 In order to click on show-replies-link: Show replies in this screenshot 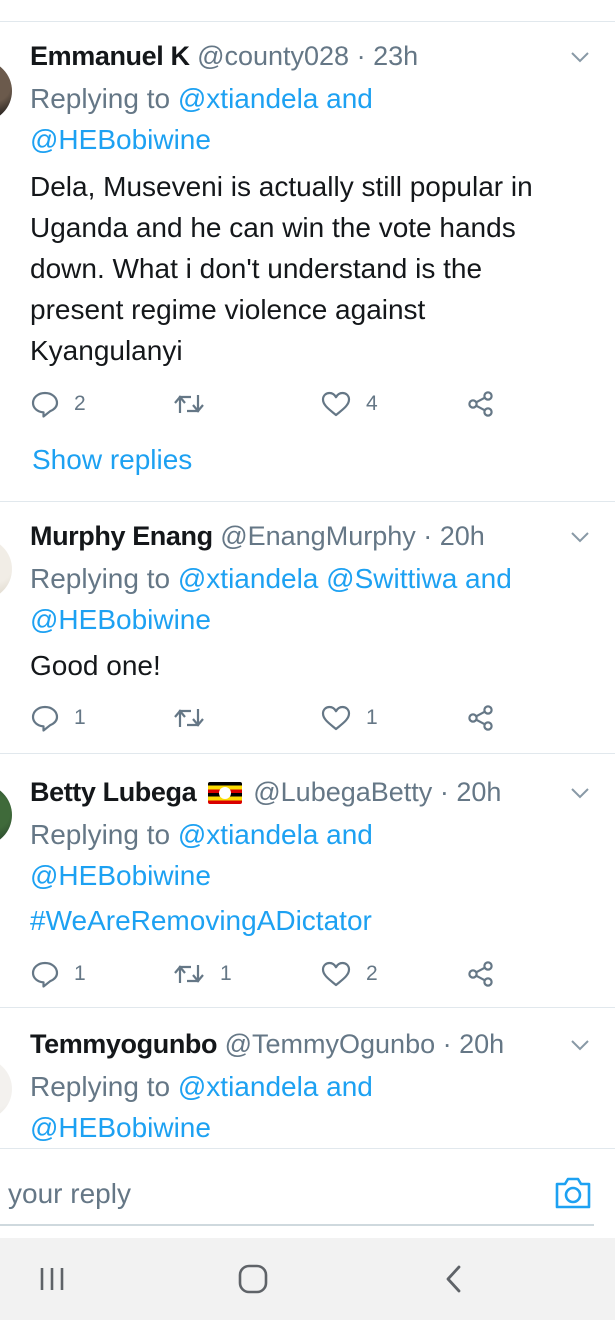, I will do `click(112, 460)`.